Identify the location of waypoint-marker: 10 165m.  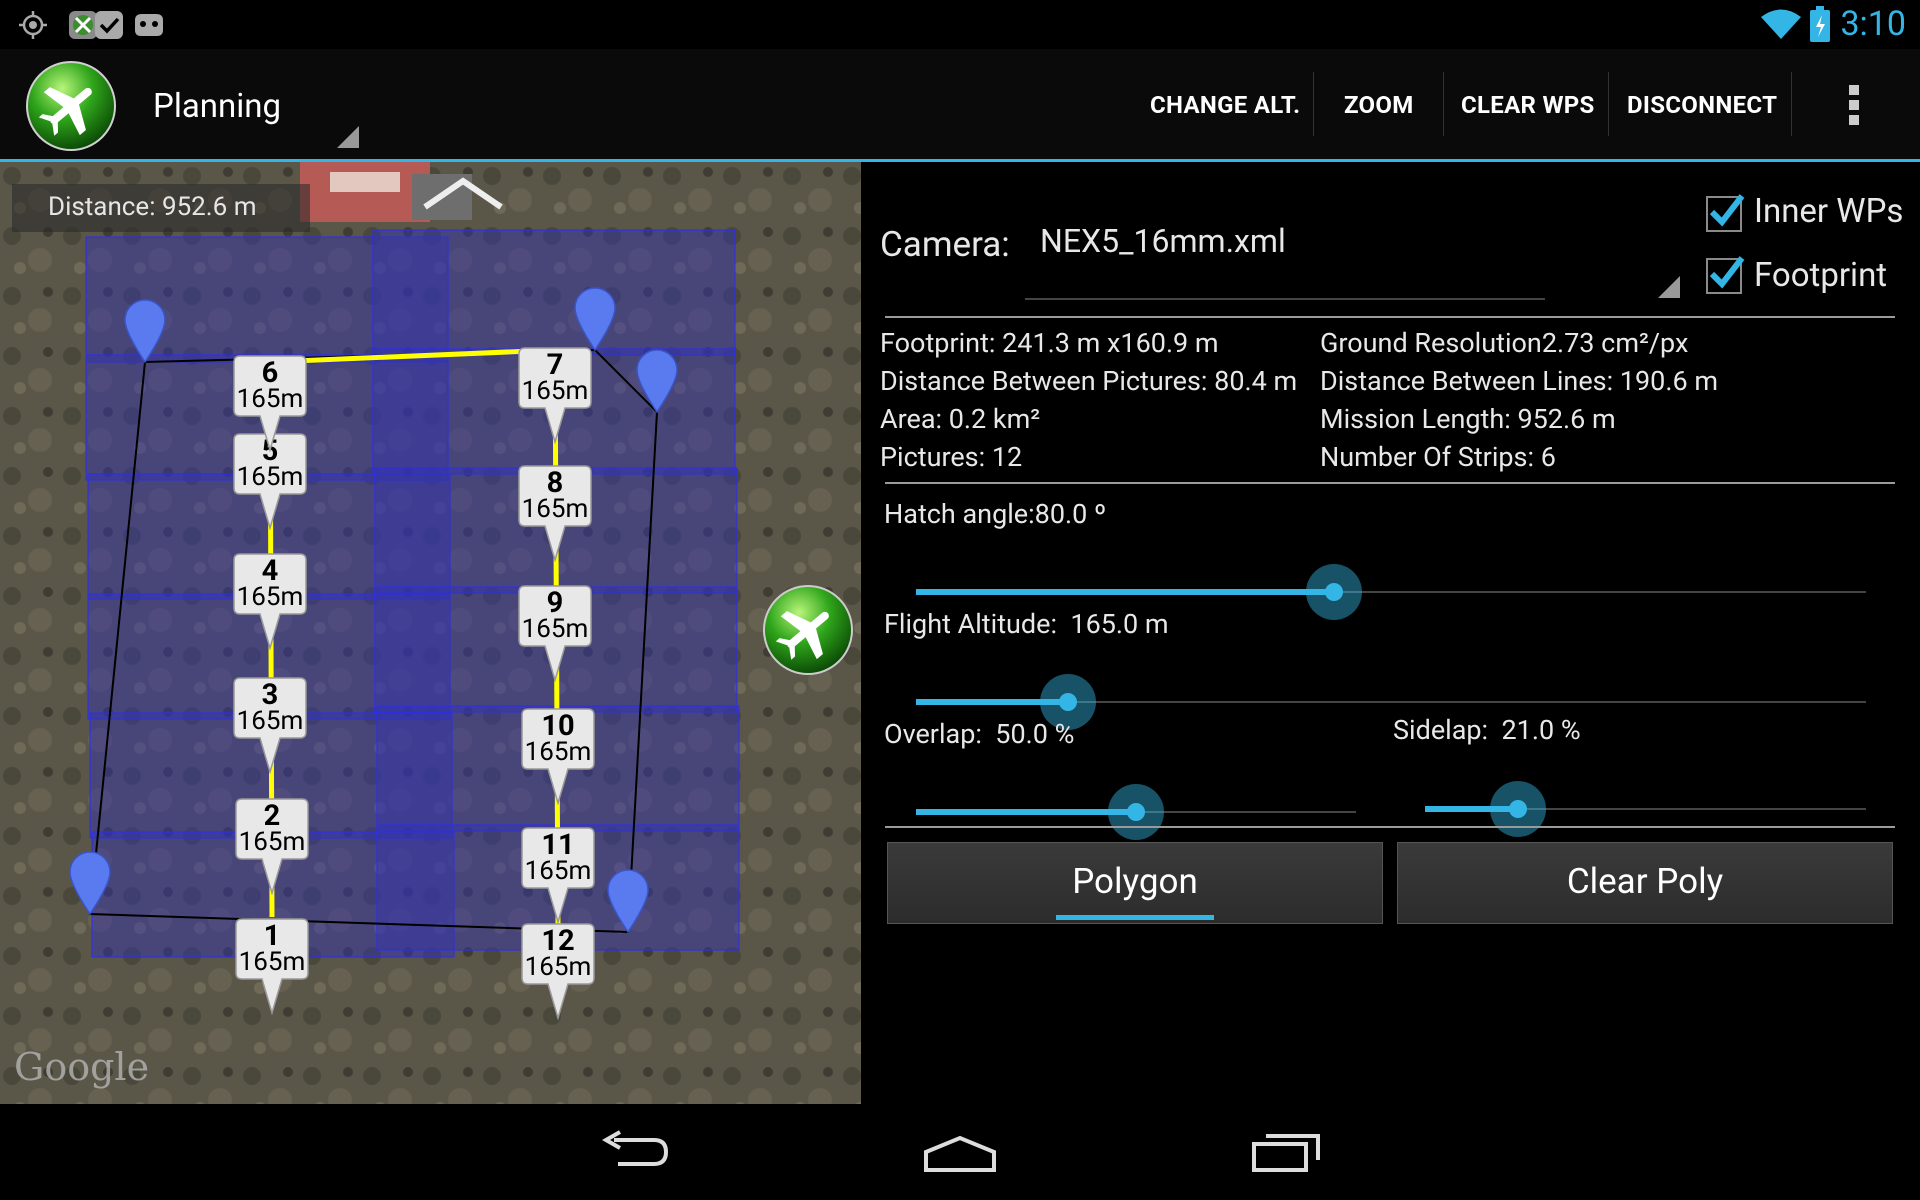
(558, 755).